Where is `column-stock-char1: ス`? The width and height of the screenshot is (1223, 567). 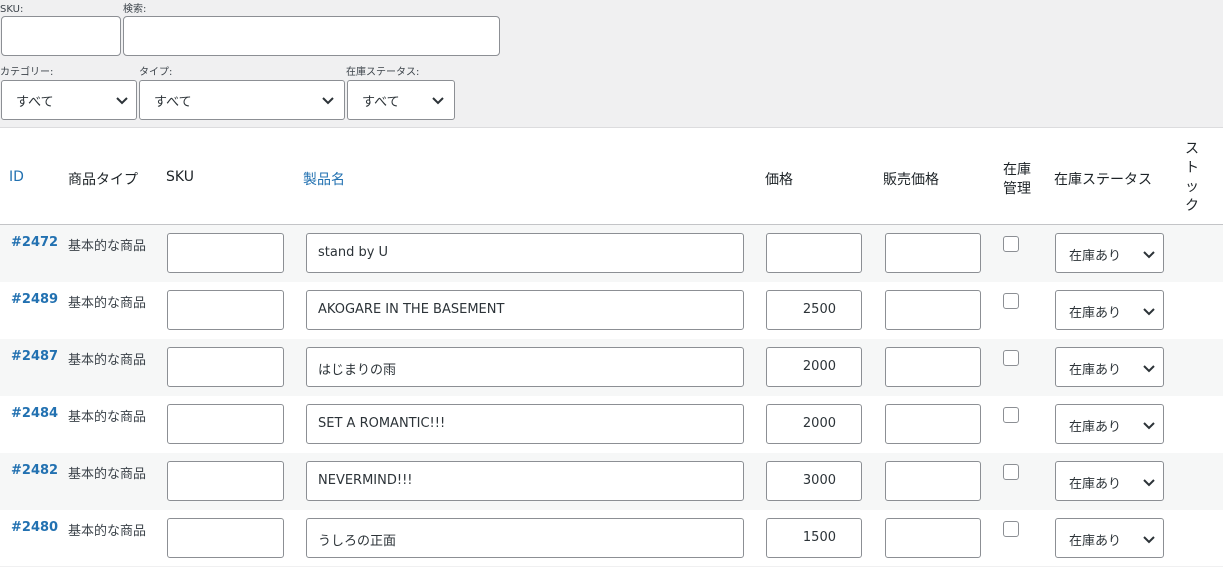 column-stock-char1: ス is located at coordinates (1192, 149).